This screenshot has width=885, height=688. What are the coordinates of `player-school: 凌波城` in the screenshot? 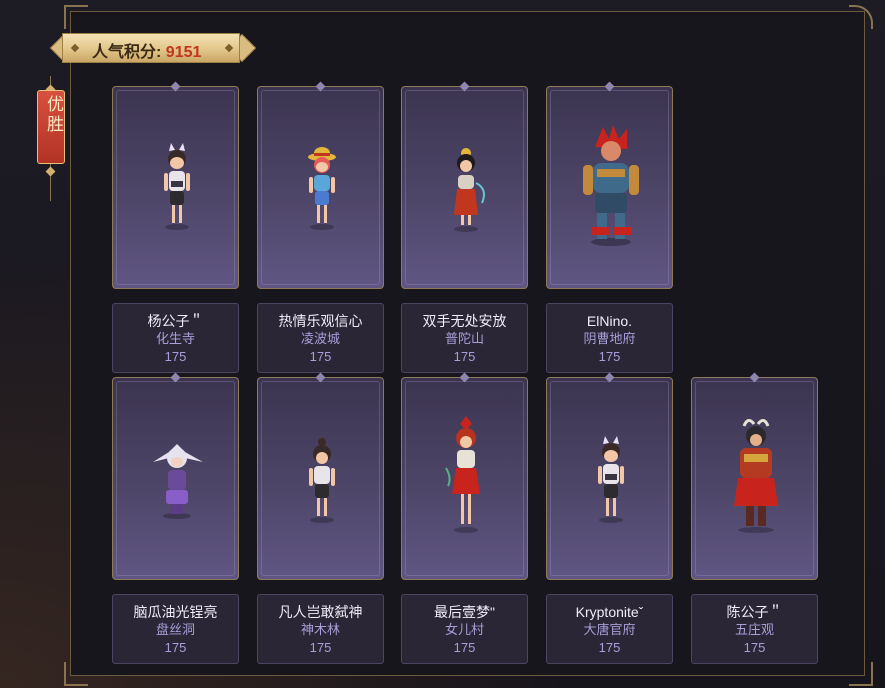 It's located at (320, 338).